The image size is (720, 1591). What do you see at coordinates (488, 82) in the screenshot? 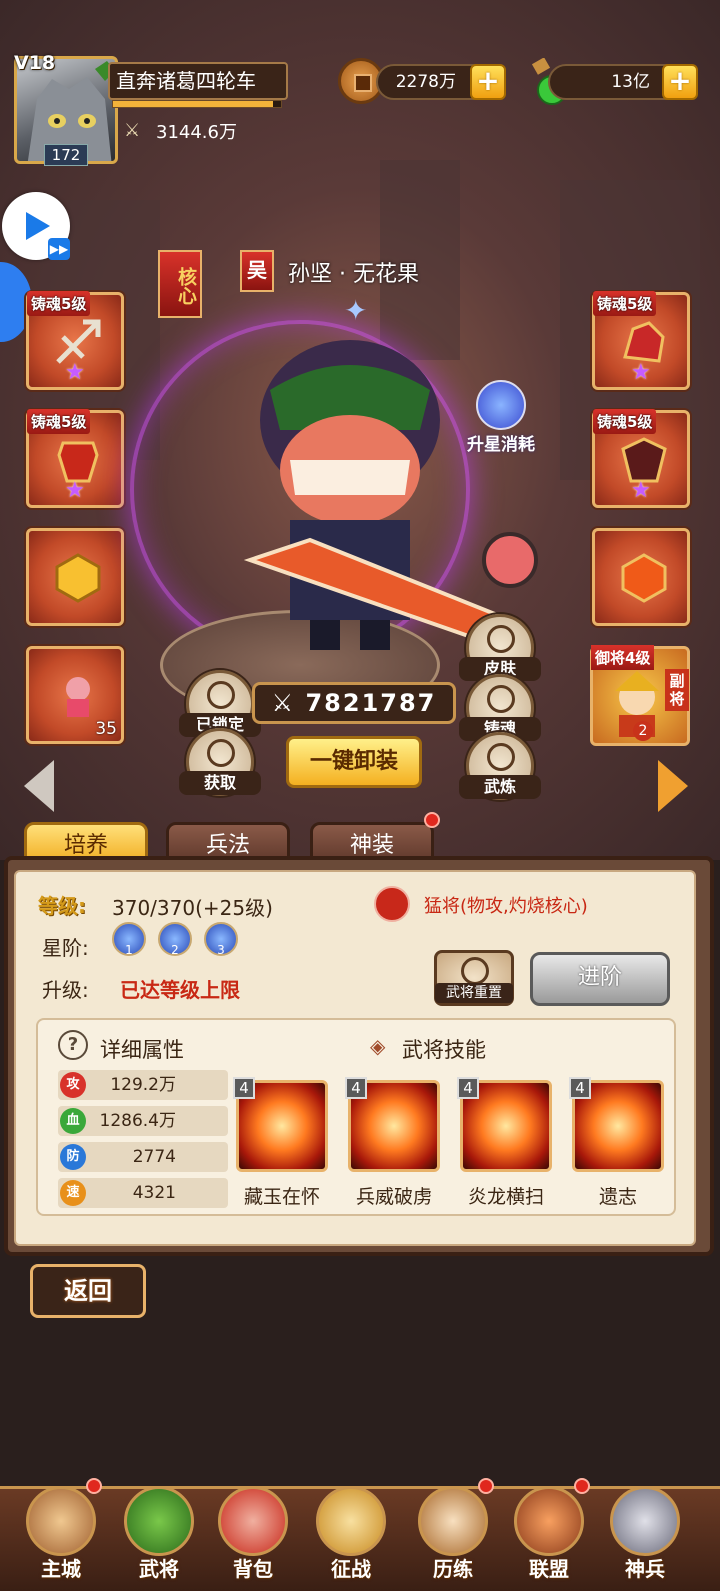
I see `add-coins-button: +` at bounding box center [488, 82].